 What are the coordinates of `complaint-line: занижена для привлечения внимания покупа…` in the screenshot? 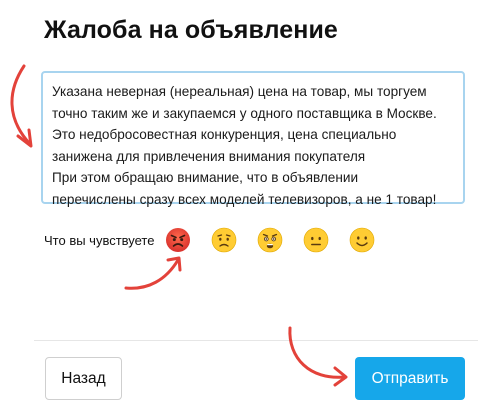 It's located at (209, 156).